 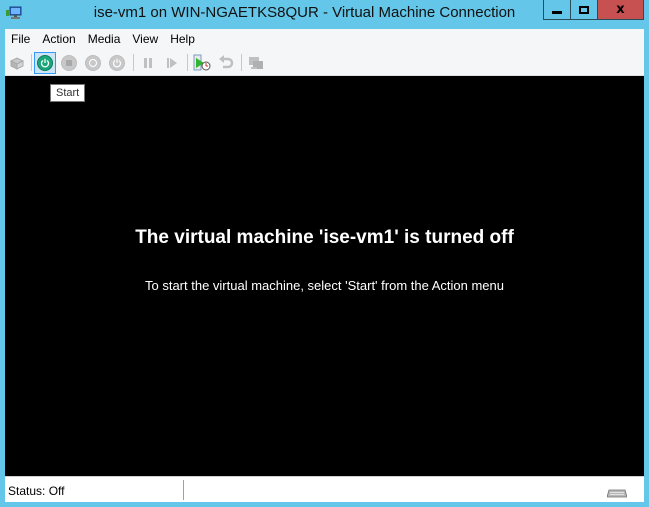 I want to click on start-button, so click(x=45, y=63).